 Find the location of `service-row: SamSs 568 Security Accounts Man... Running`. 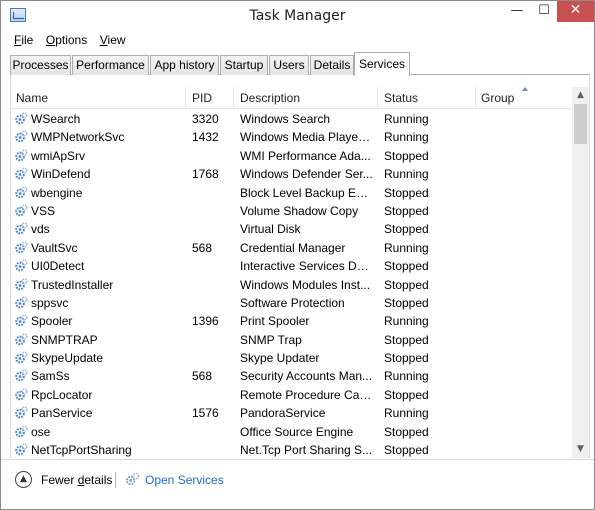

service-row: SamSs 568 Security Accounts Man... Running is located at coordinates (292, 376).